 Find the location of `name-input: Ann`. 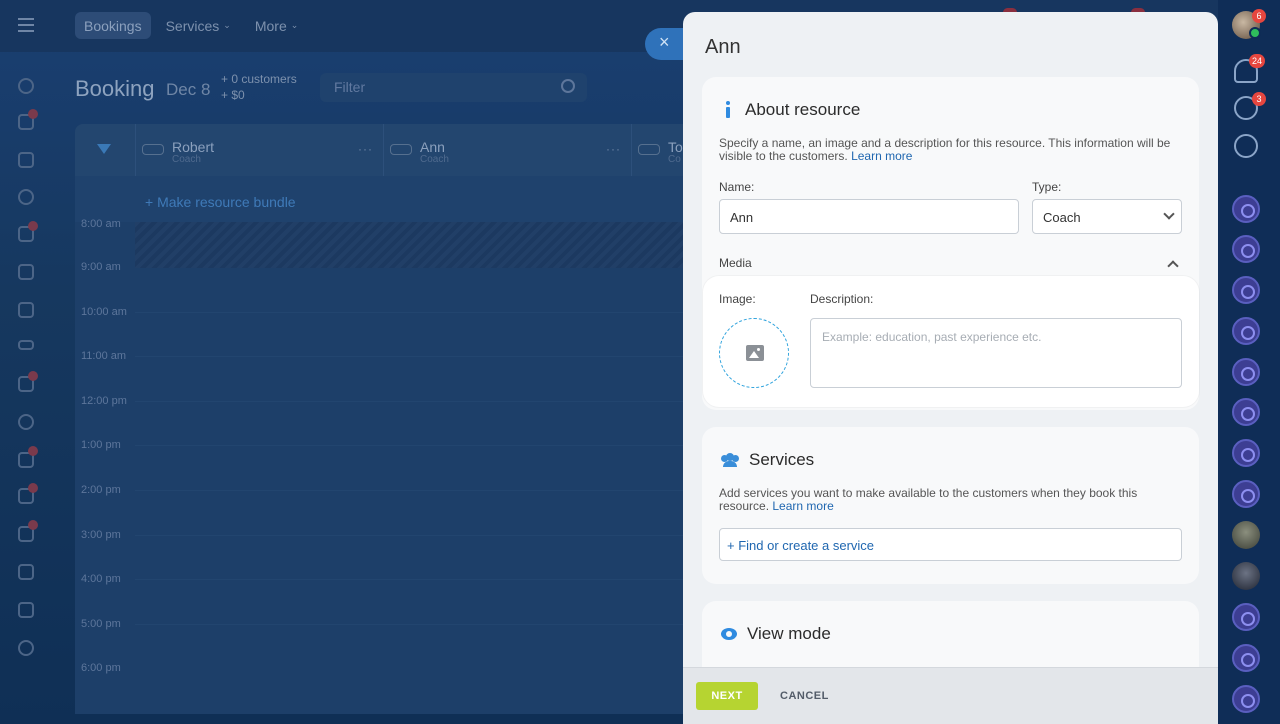

name-input: Ann is located at coordinates (869, 216).